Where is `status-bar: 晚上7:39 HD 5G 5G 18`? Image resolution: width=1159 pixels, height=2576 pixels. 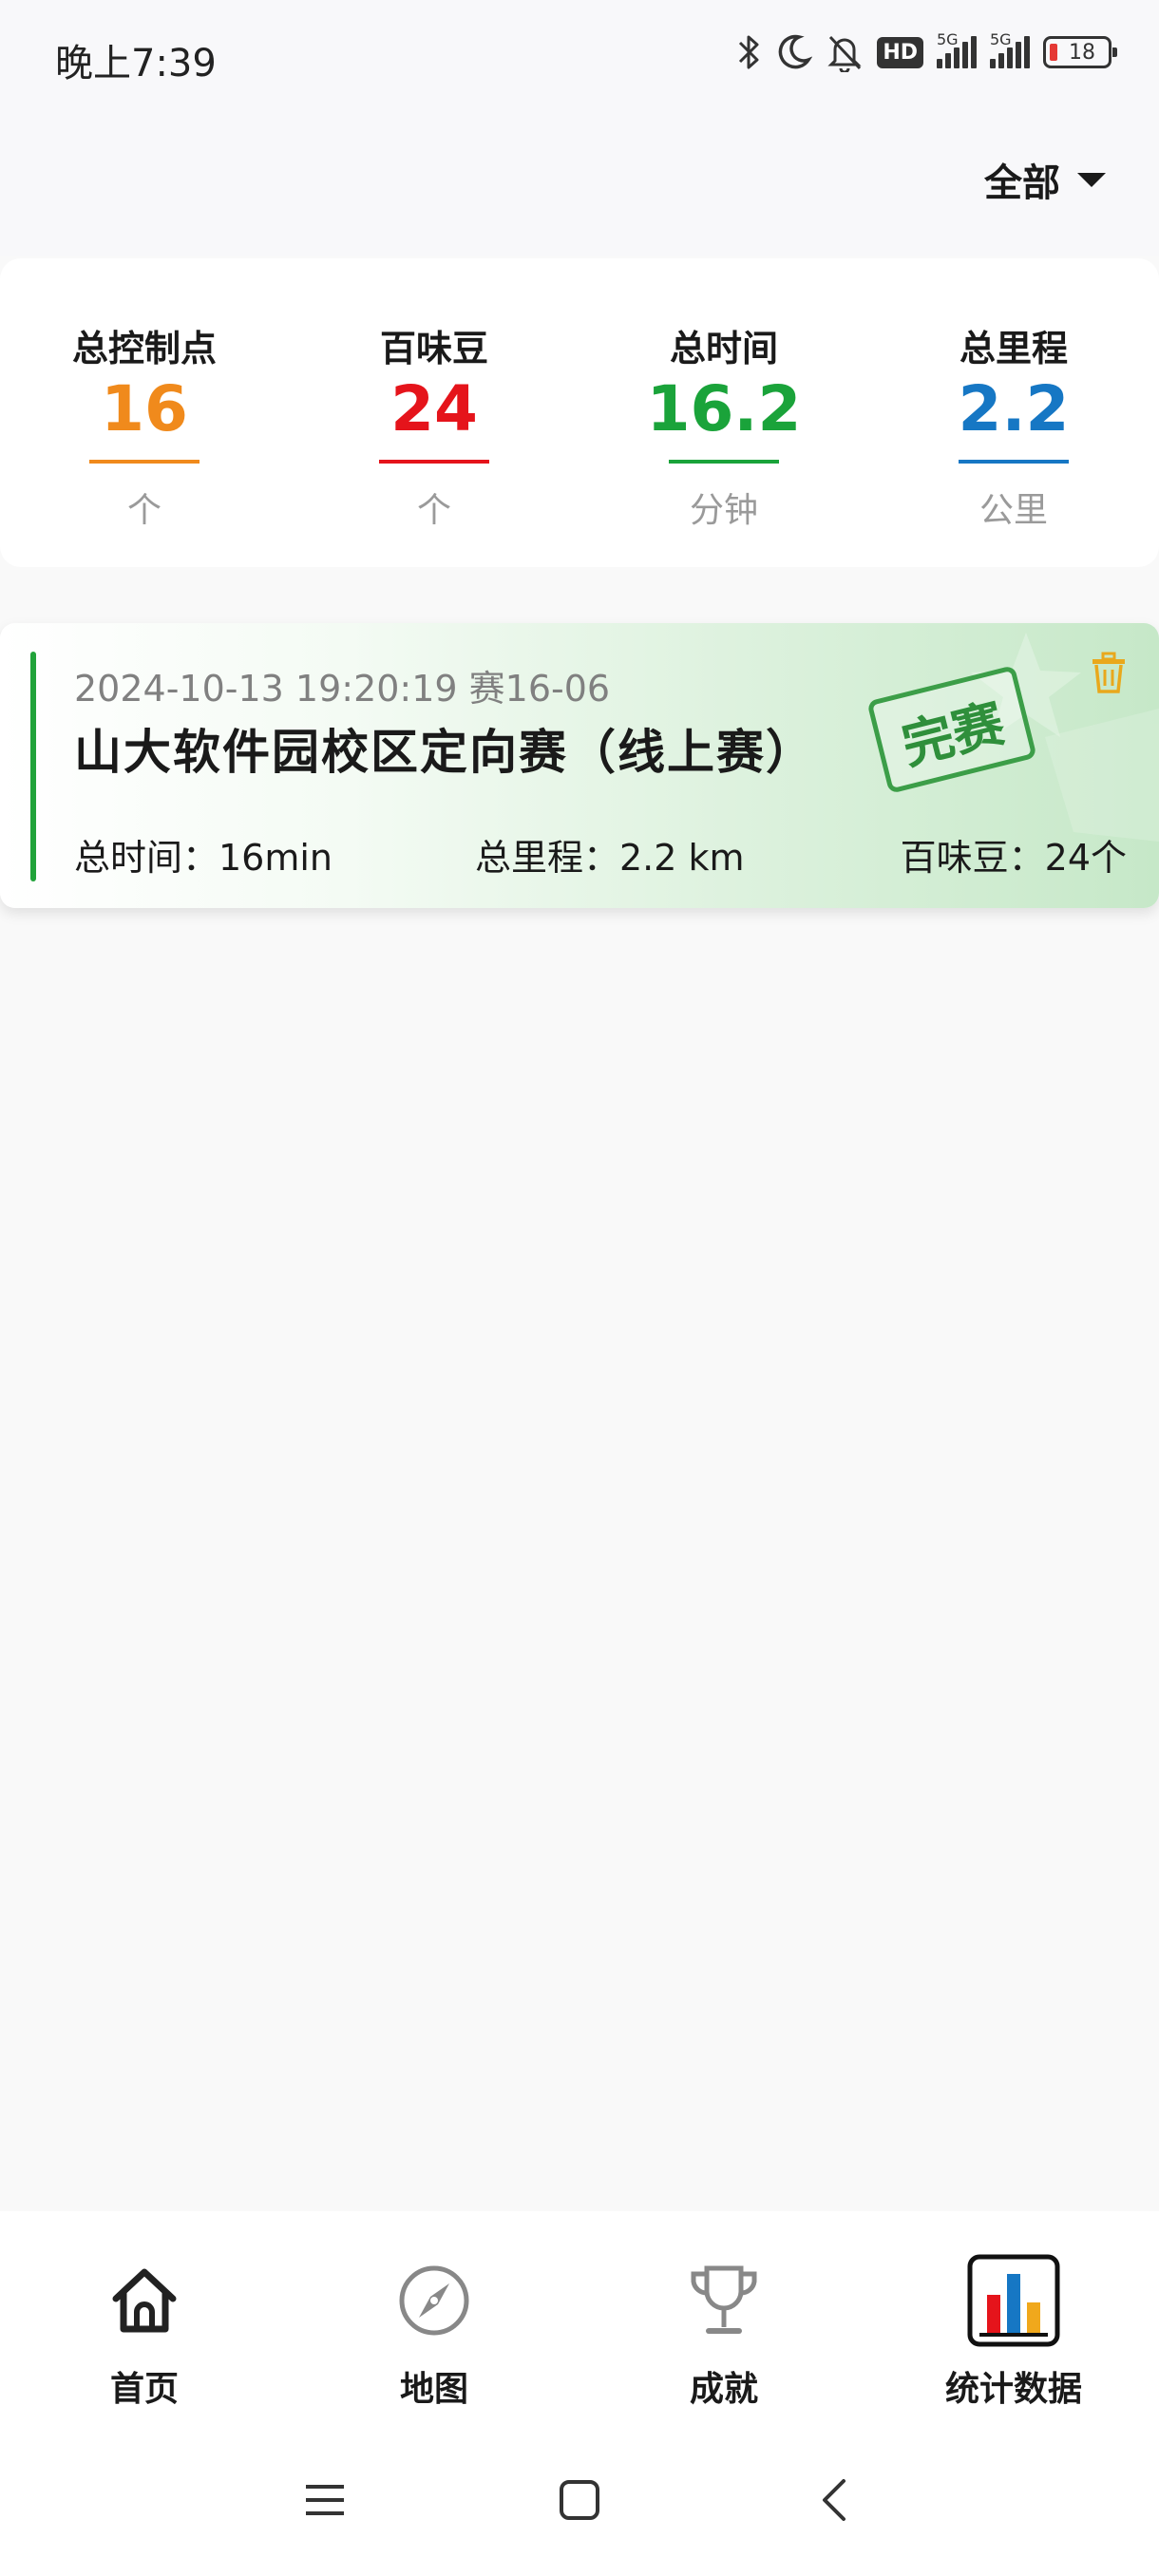
status-bar: 晚上7:39 HD 5G 5G 18 is located at coordinates (579, 57).